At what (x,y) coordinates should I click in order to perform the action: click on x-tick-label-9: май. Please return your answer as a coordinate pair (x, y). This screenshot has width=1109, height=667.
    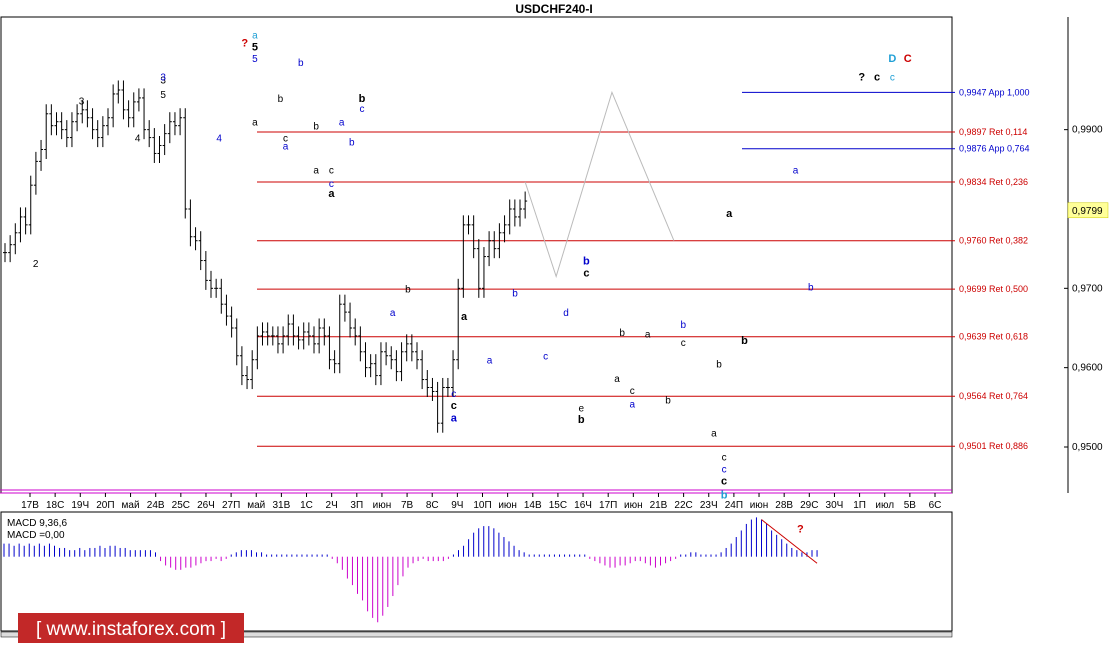
    Looking at the image, I should click on (256, 505).